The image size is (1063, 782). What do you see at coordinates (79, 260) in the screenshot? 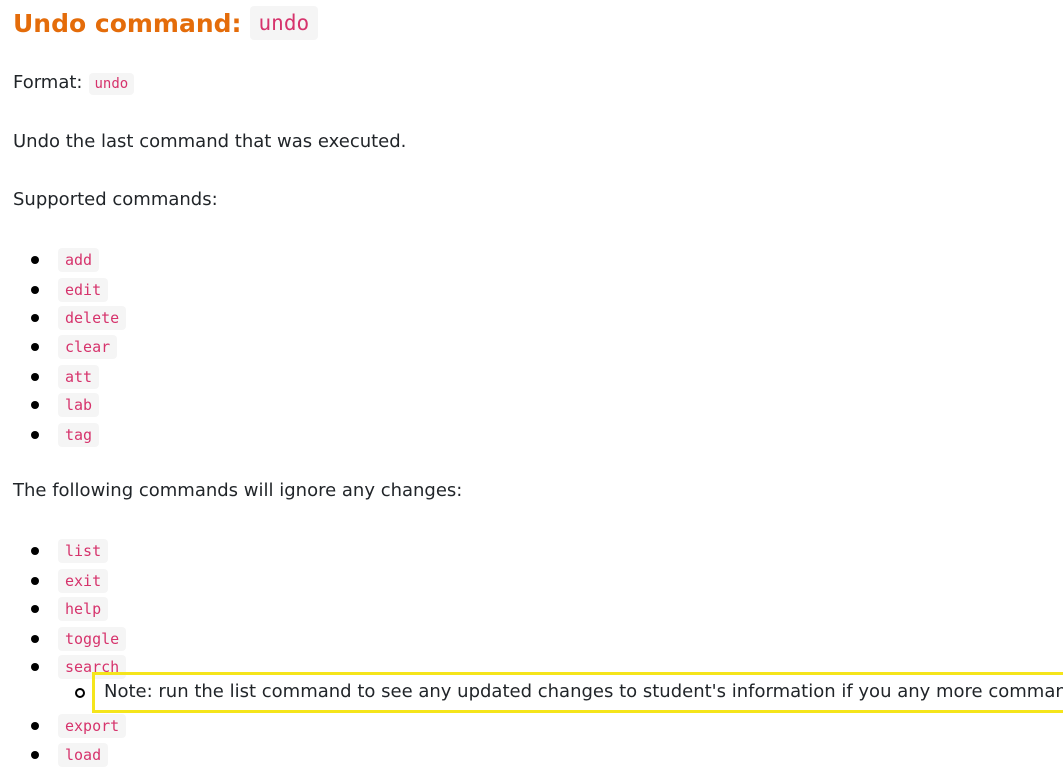
I see `command-code: add` at bounding box center [79, 260].